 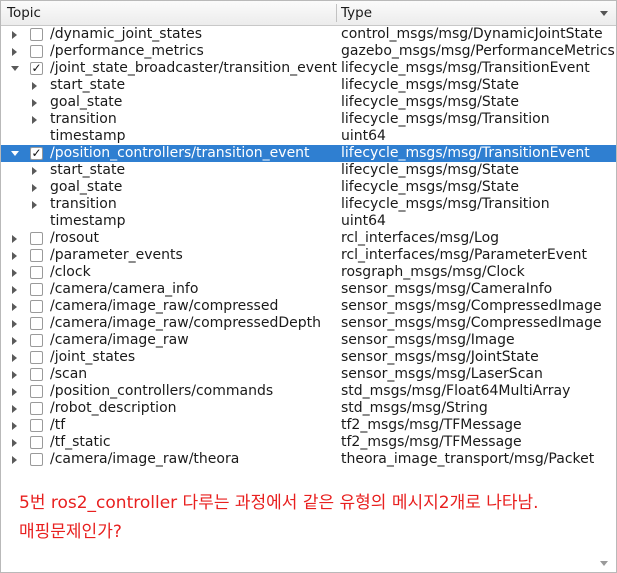 I want to click on topic-name: transition, so click(x=83, y=204).